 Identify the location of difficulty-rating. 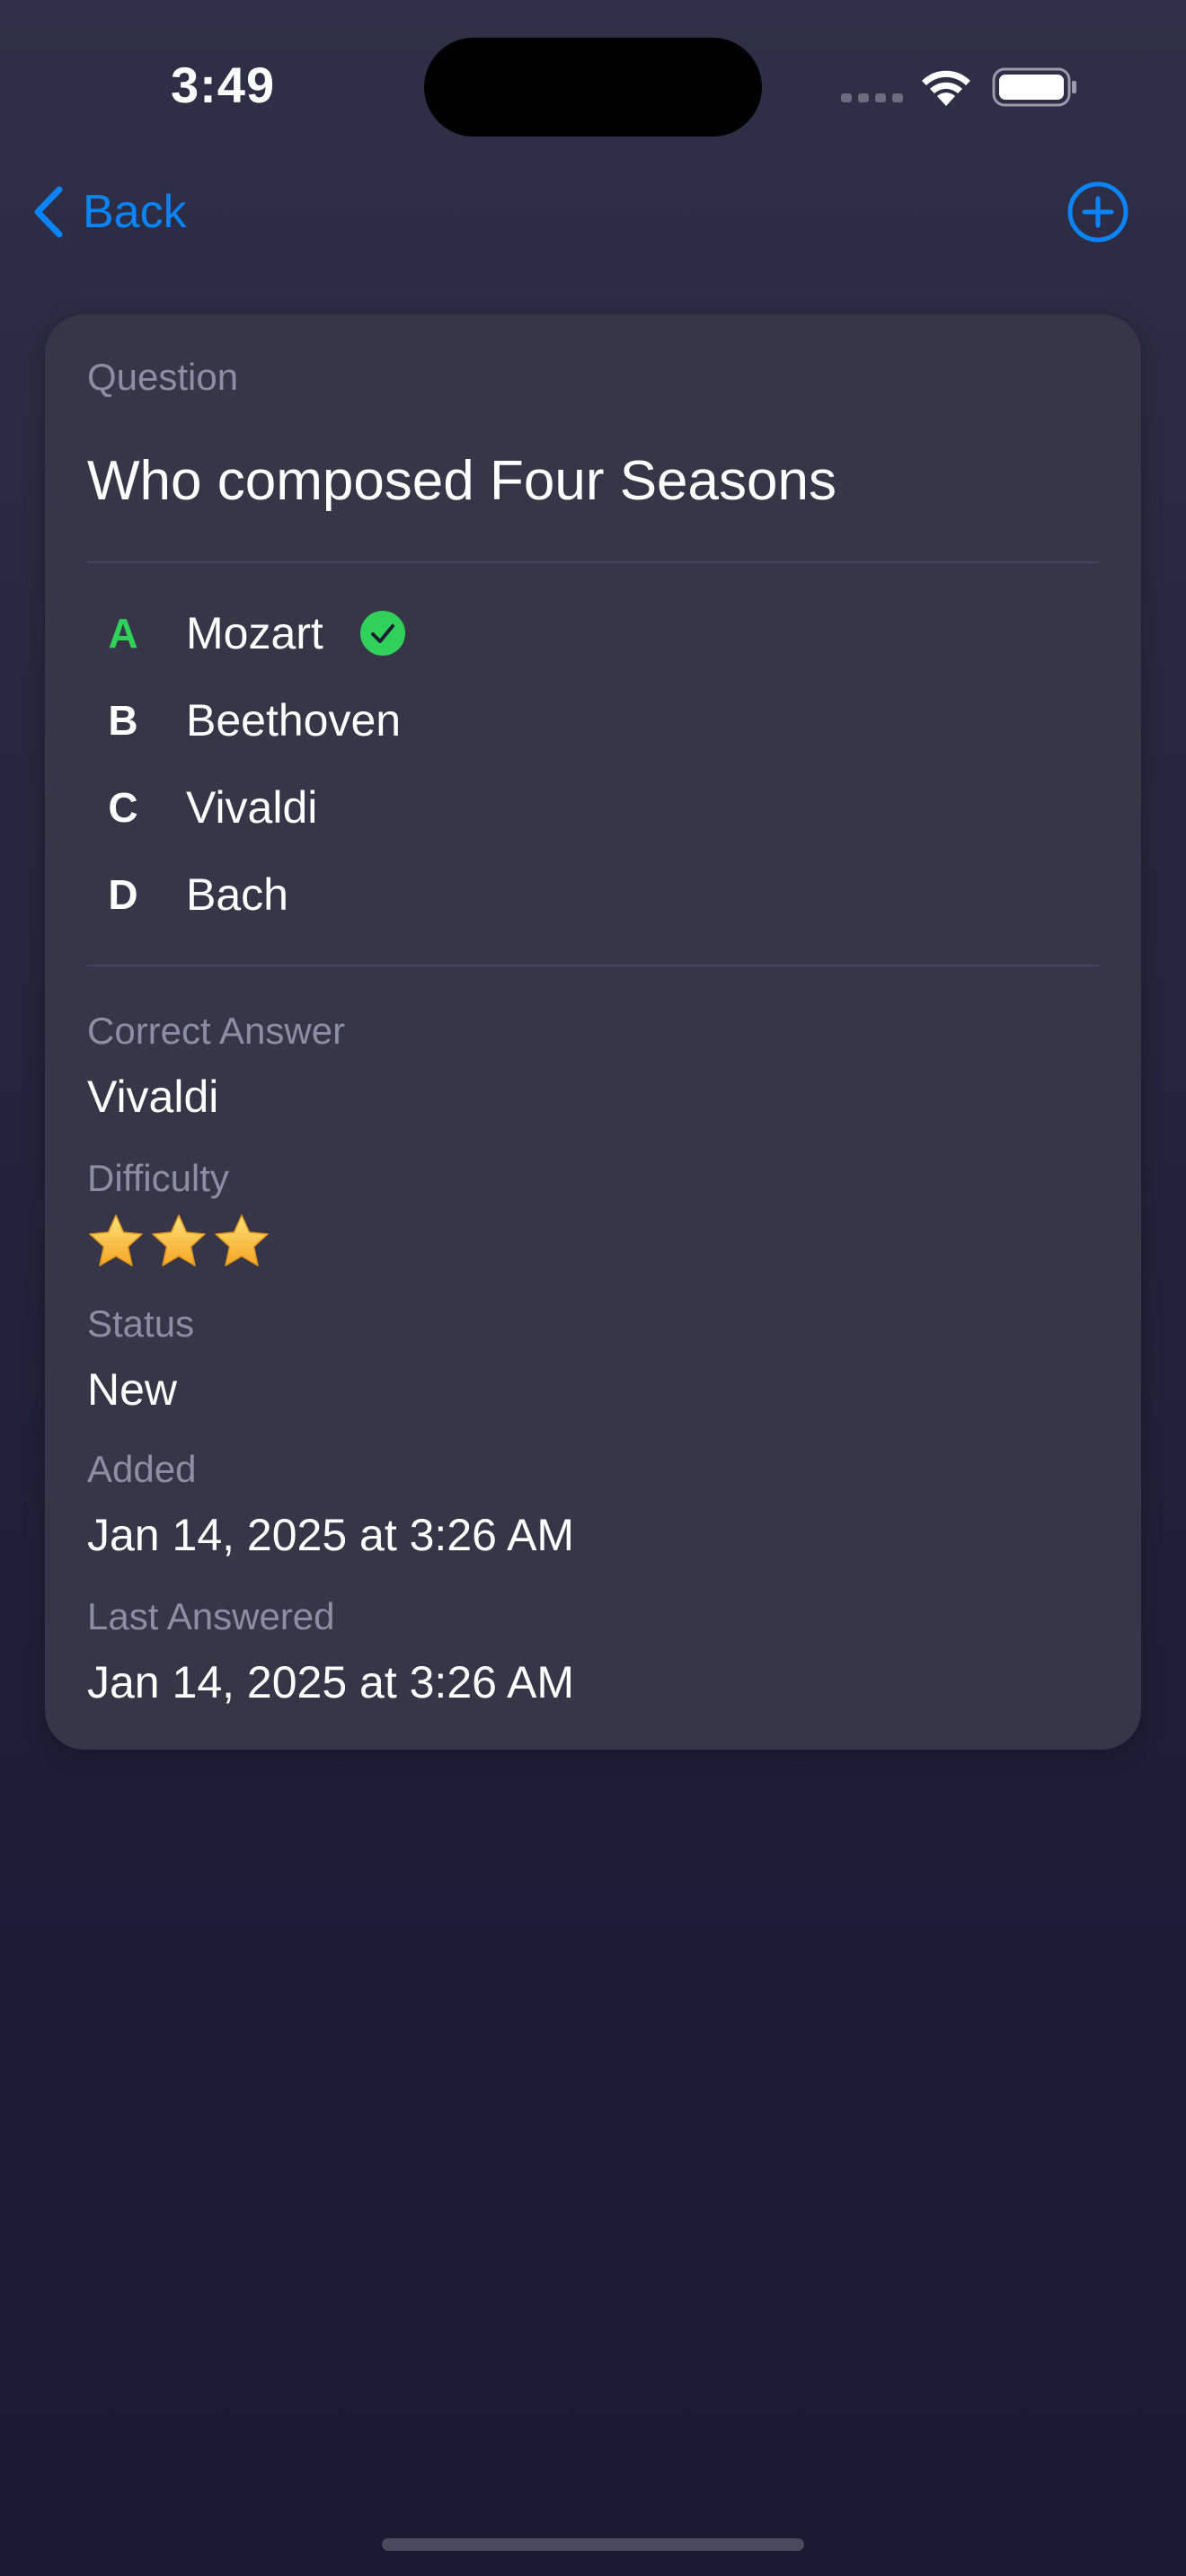
(178, 1241).